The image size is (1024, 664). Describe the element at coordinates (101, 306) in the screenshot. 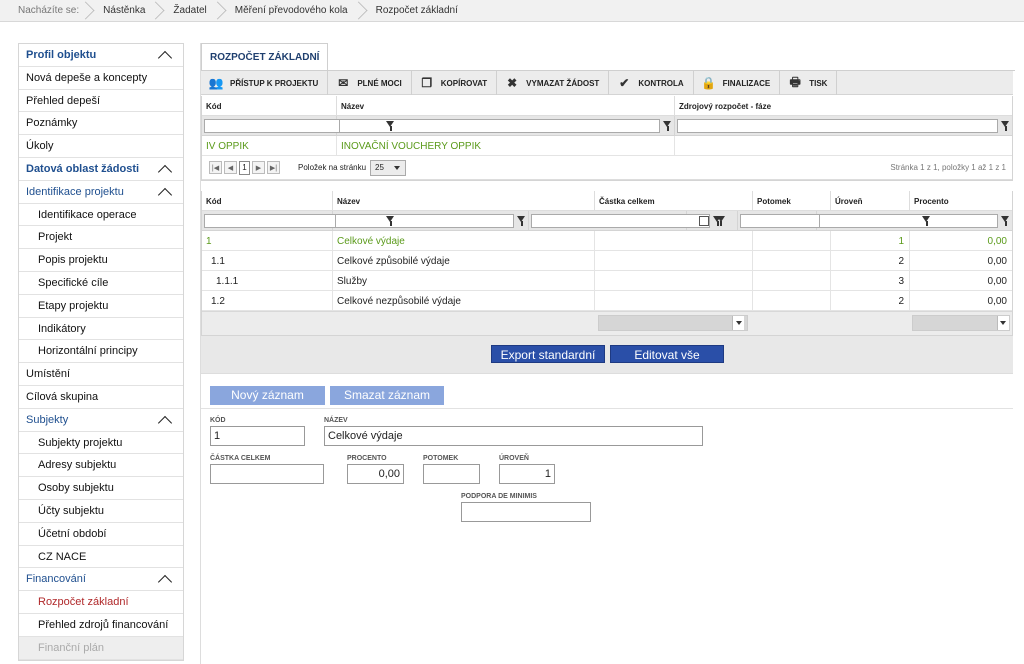

I see `sidebar-item-11: Etapy projektu` at that location.